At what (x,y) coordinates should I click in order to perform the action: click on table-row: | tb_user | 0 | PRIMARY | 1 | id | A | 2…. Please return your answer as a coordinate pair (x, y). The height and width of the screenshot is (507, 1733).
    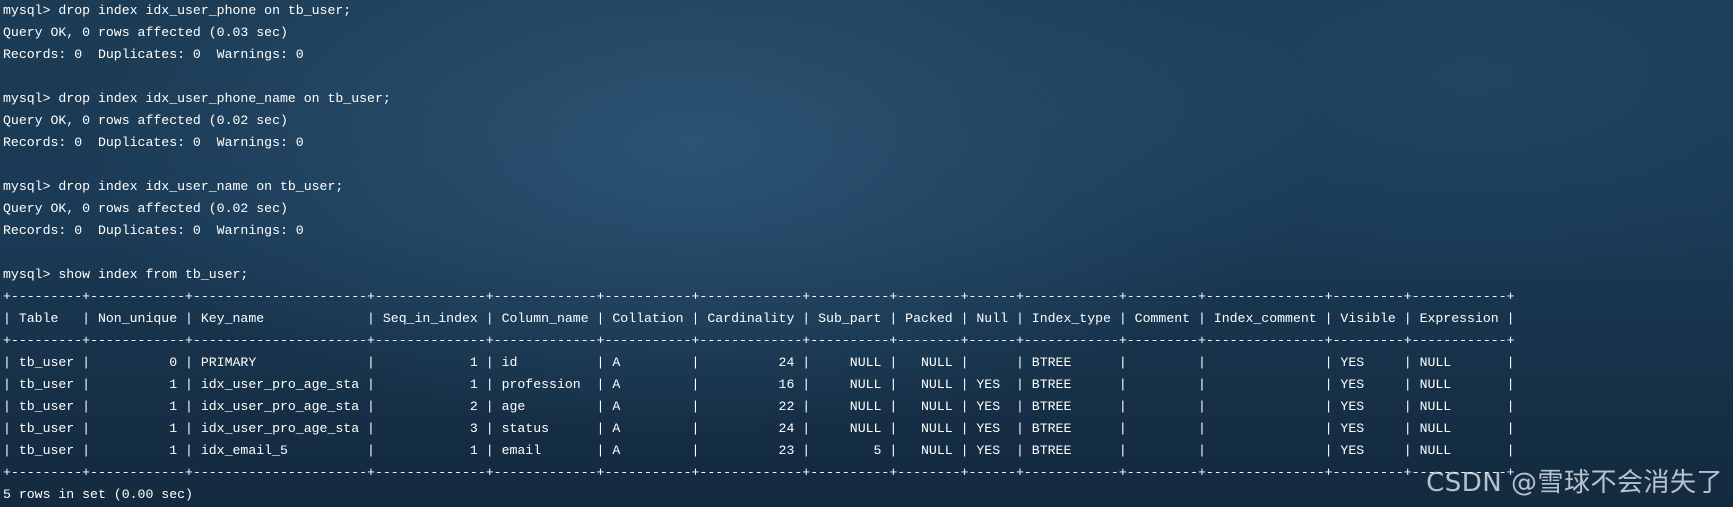
    Looking at the image, I should click on (759, 362).